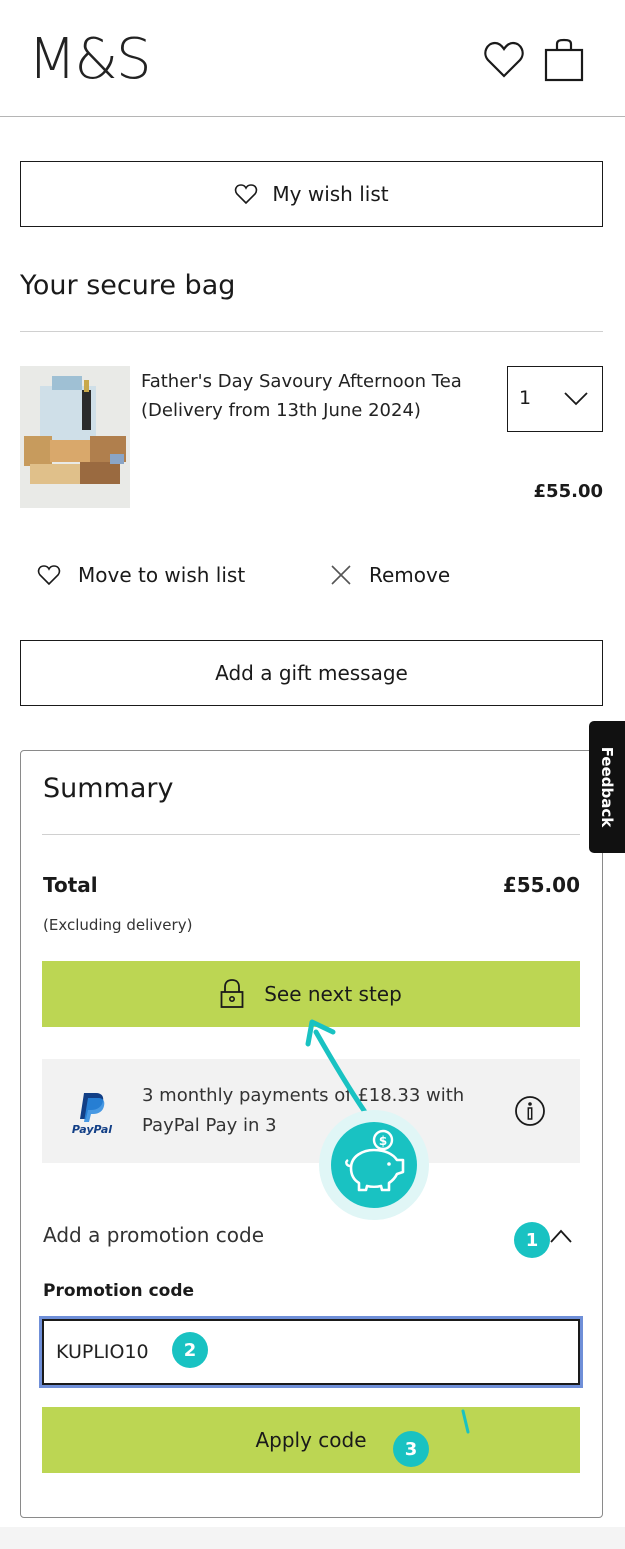 The height and width of the screenshot is (1549, 625). What do you see at coordinates (333, 994) in the screenshot?
I see `see-next-step-label: See next step` at bounding box center [333, 994].